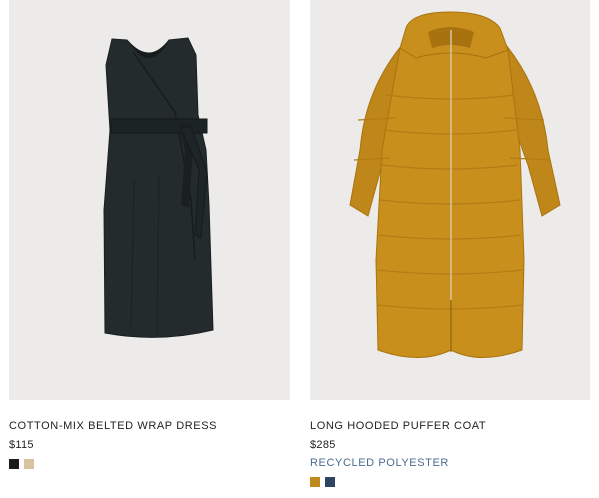 The image size is (599, 498). Describe the element at coordinates (315, 482) in the screenshot. I see `swatch-mustard` at that location.